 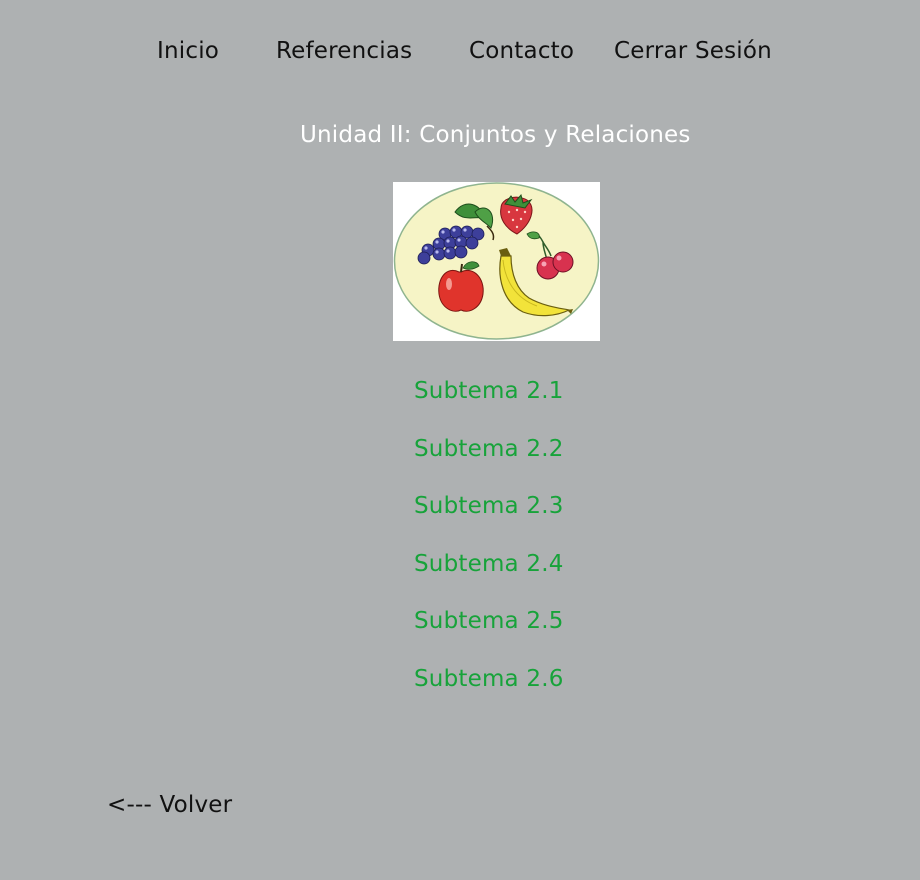 What do you see at coordinates (693, 51) in the screenshot?
I see `nav-link-cerrar-sesion: Cerrar Sesión` at bounding box center [693, 51].